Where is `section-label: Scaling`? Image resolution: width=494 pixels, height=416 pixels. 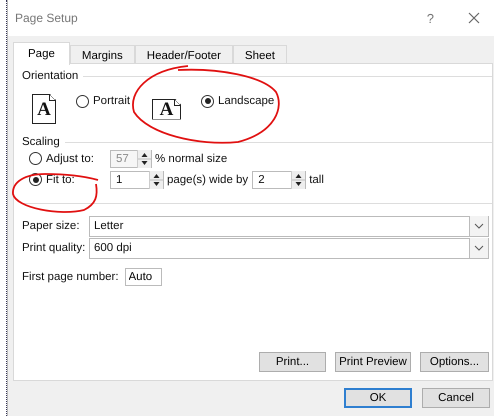 section-label: Scaling is located at coordinates (41, 142).